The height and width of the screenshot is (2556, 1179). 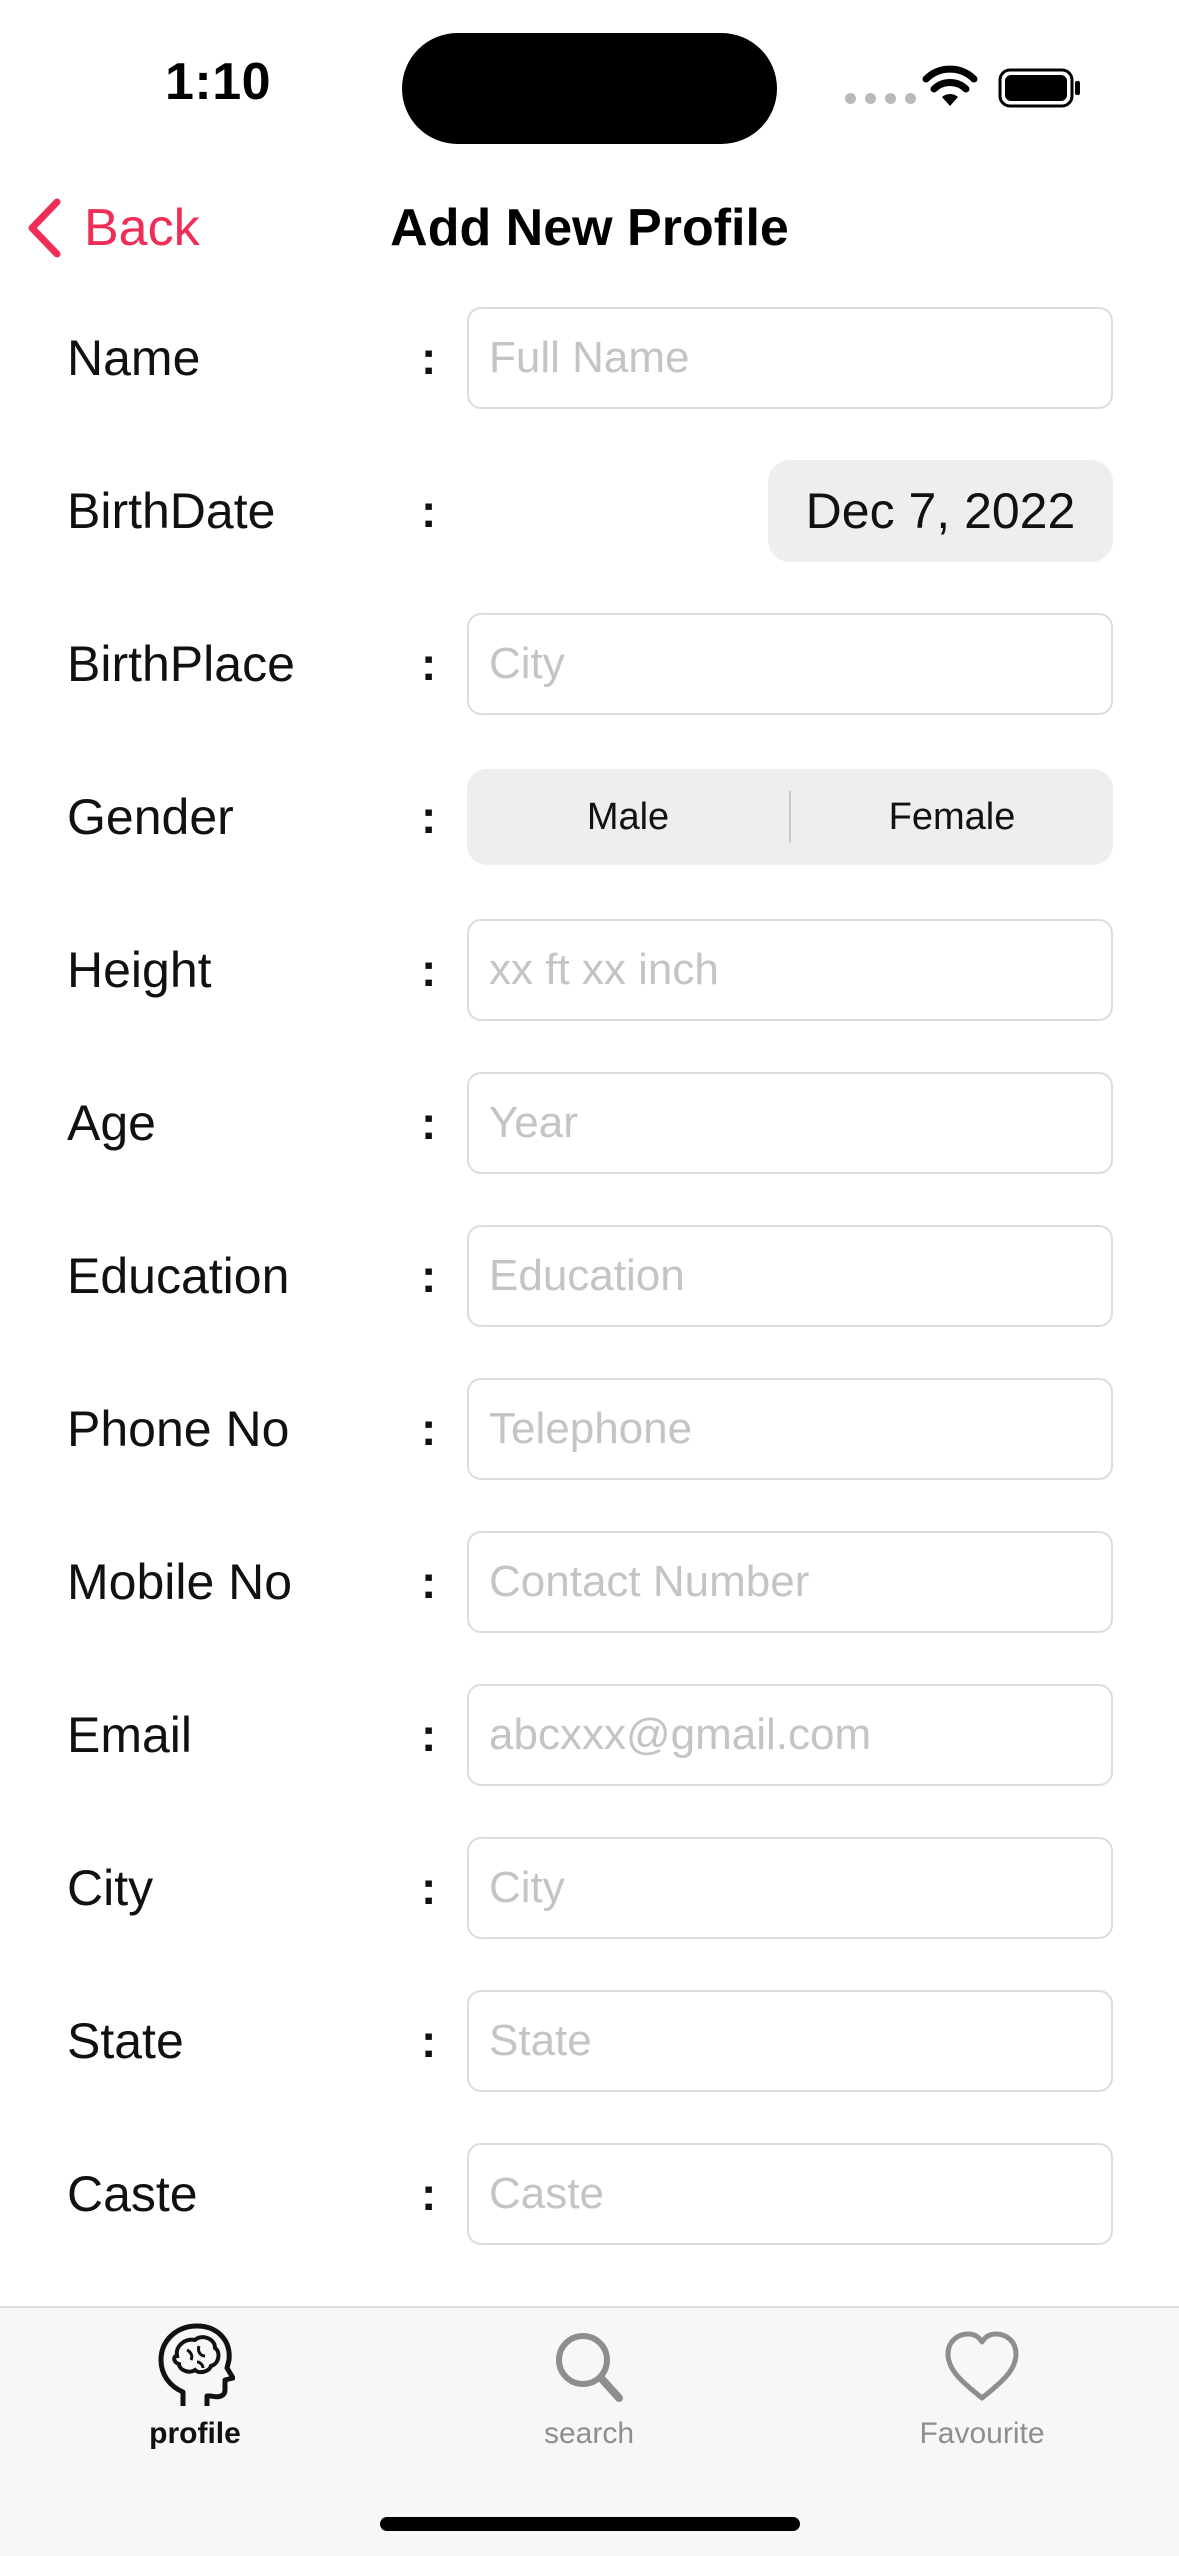 What do you see at coordinates (790, 970) in the screenshot?
I see `height-input` at bounding box center [790, 970].